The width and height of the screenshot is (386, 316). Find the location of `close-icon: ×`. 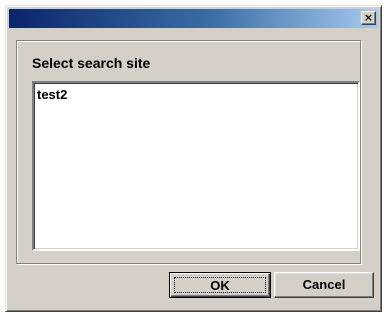

close-icon: × is located at coordinates (368, 17).